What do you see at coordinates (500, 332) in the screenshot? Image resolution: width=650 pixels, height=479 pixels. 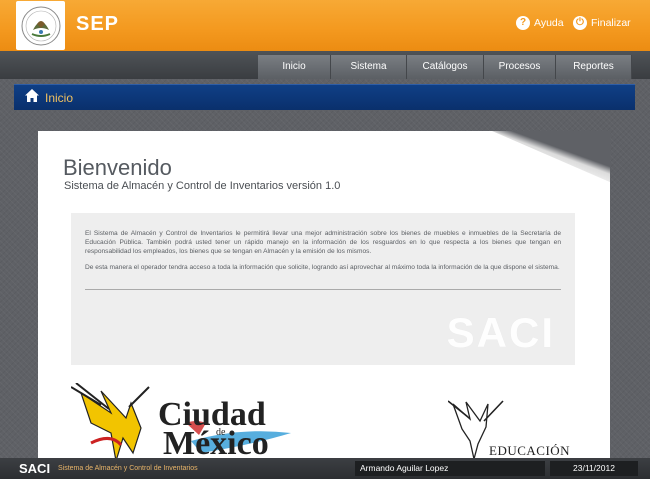 I see `saci-watermark: SACI` at bounding box center [500, 332].